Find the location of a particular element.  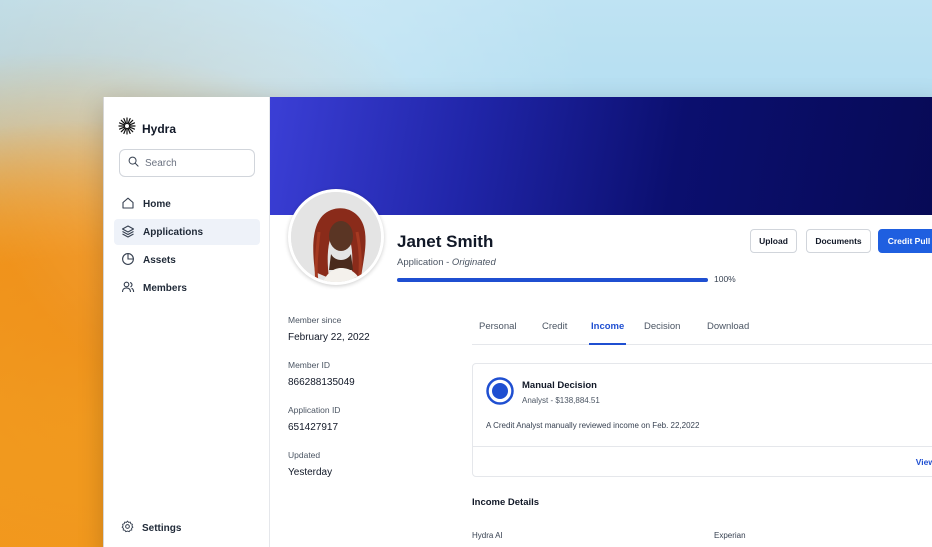

settings-label: Settings is located at coordinates (162, 528).